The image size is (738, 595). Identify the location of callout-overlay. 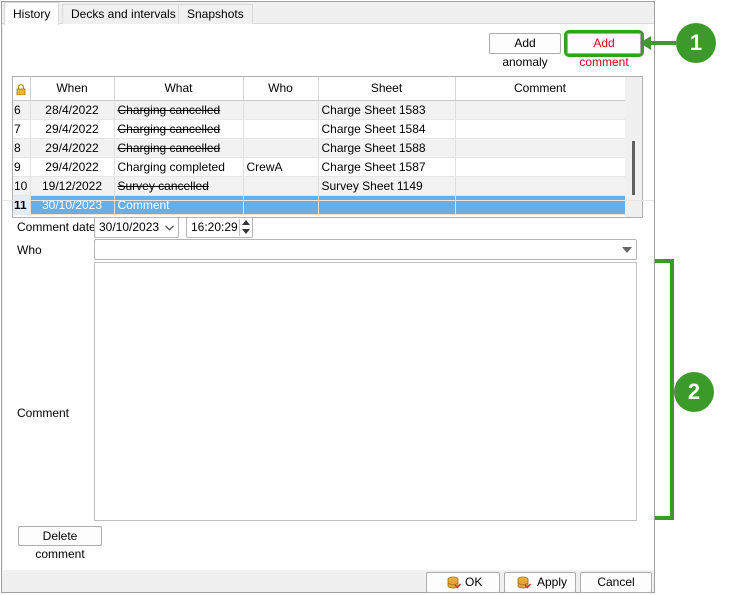
(658, 278).